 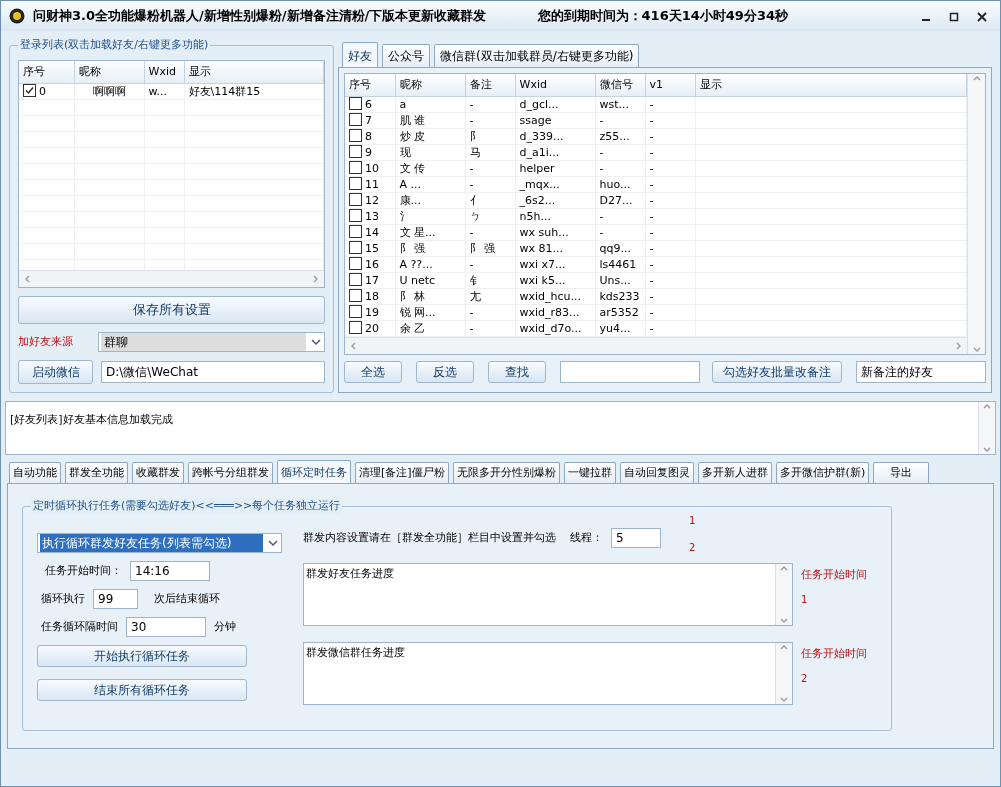 I want to click on tab: 导出, so click(x=901, y=472).